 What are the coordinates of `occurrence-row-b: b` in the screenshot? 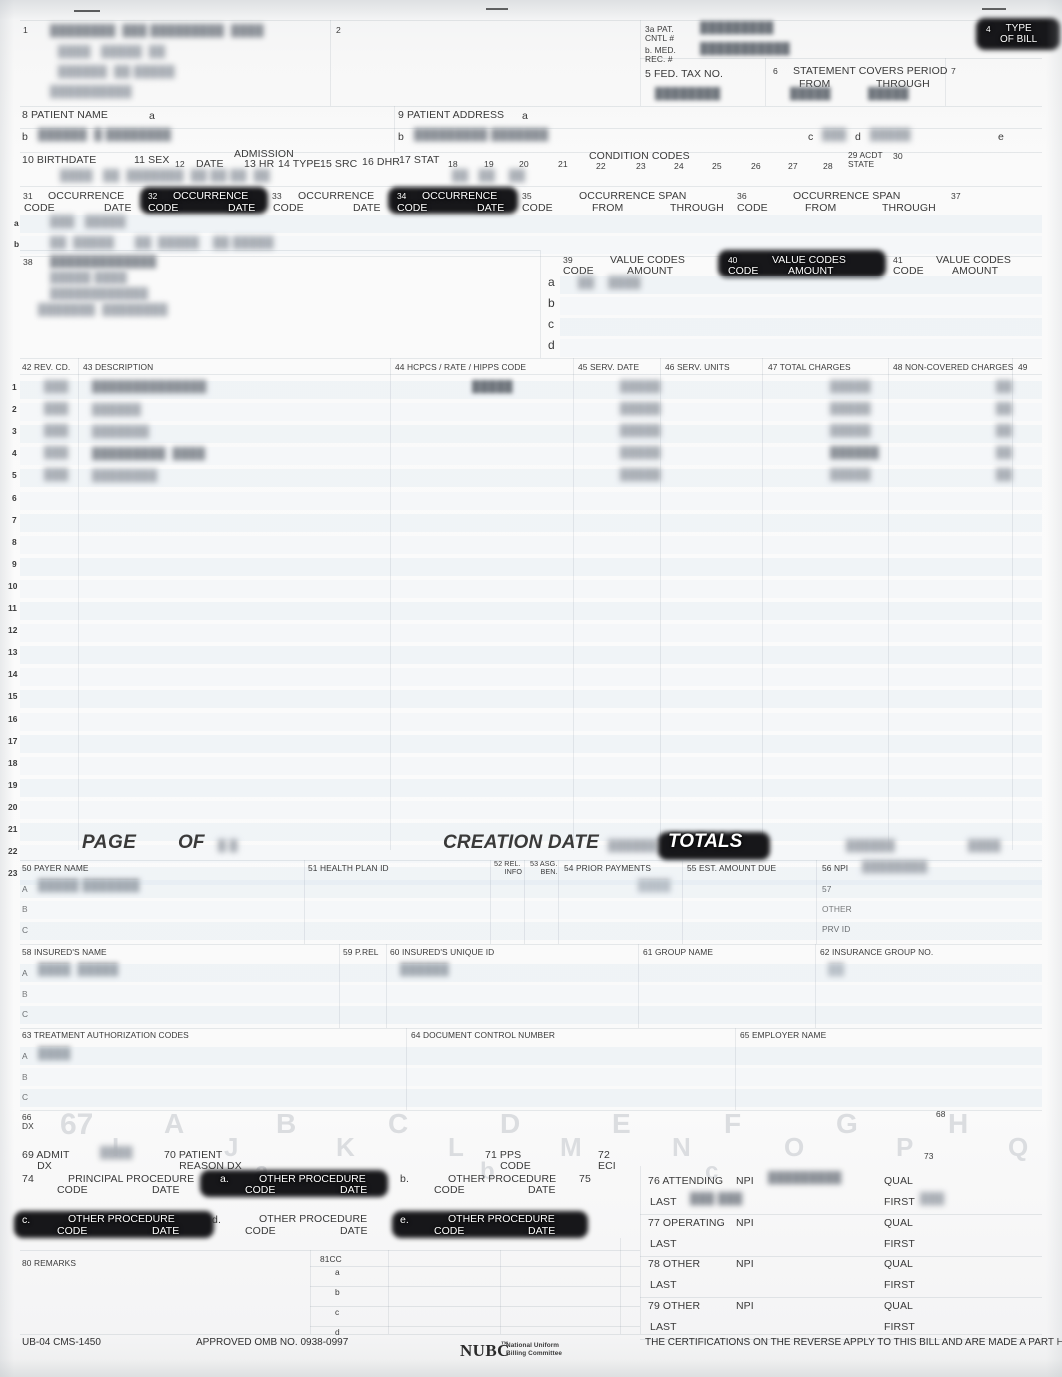 It's located at (17, 244).